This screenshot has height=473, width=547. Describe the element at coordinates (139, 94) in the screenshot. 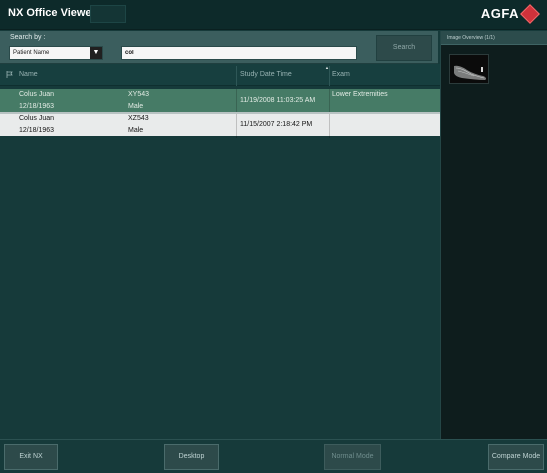

I see `patient-id: XY543` at that location.